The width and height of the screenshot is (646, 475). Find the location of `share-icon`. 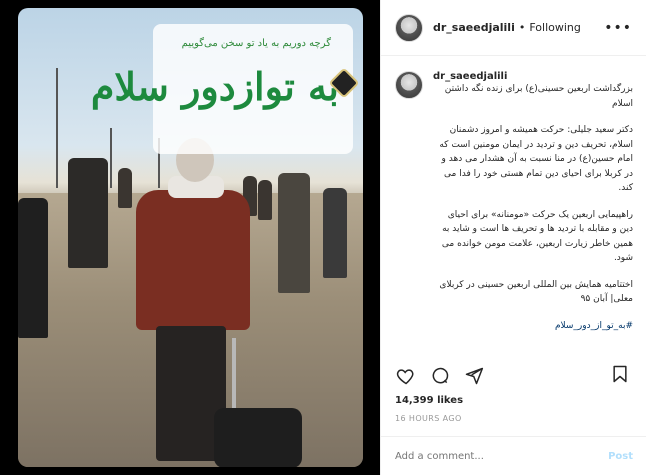

share-icon is located at coordinates (474, 376).